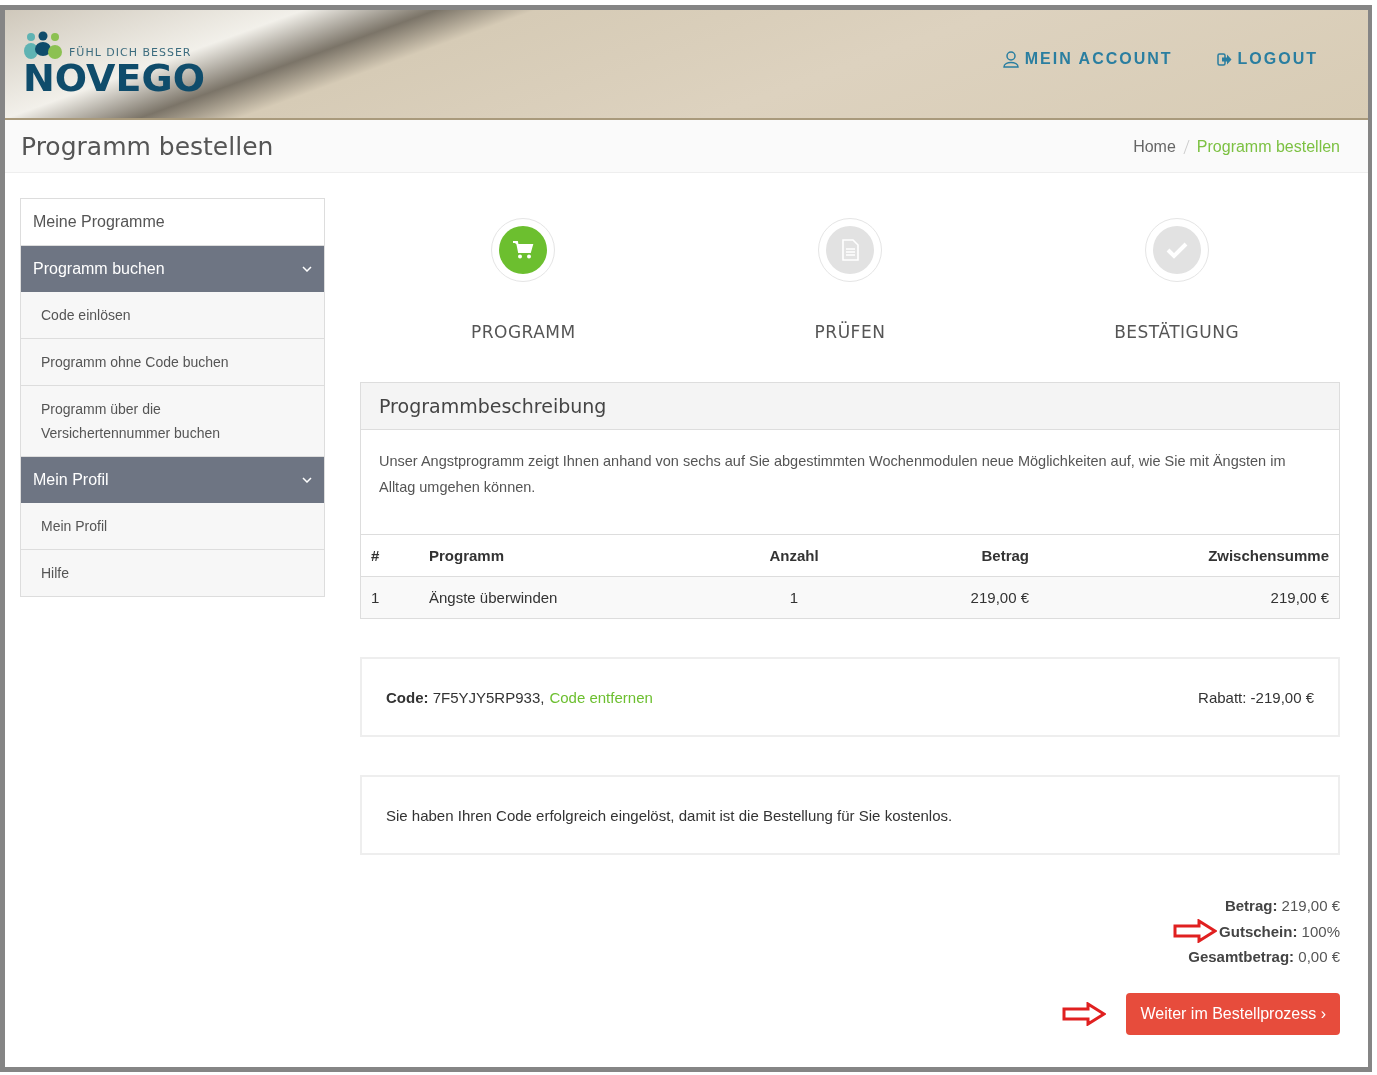  Describe the element at coordinates (1189, 556) in the screenshot. I see `column-header: Zwischensumme` at that location.